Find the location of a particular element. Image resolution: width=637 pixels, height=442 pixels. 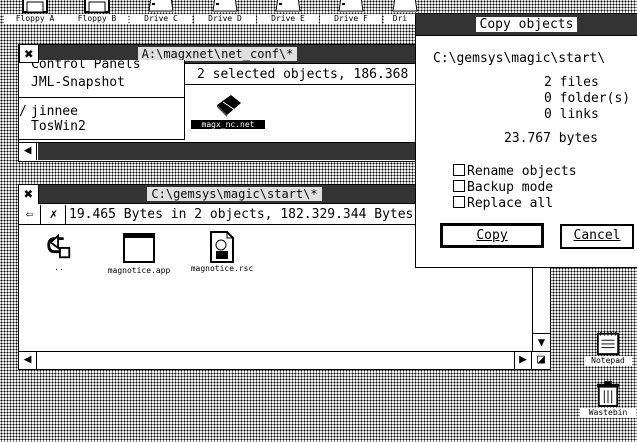

menu-item-jinnee: / jinnee is located at coordinates (101, 111).